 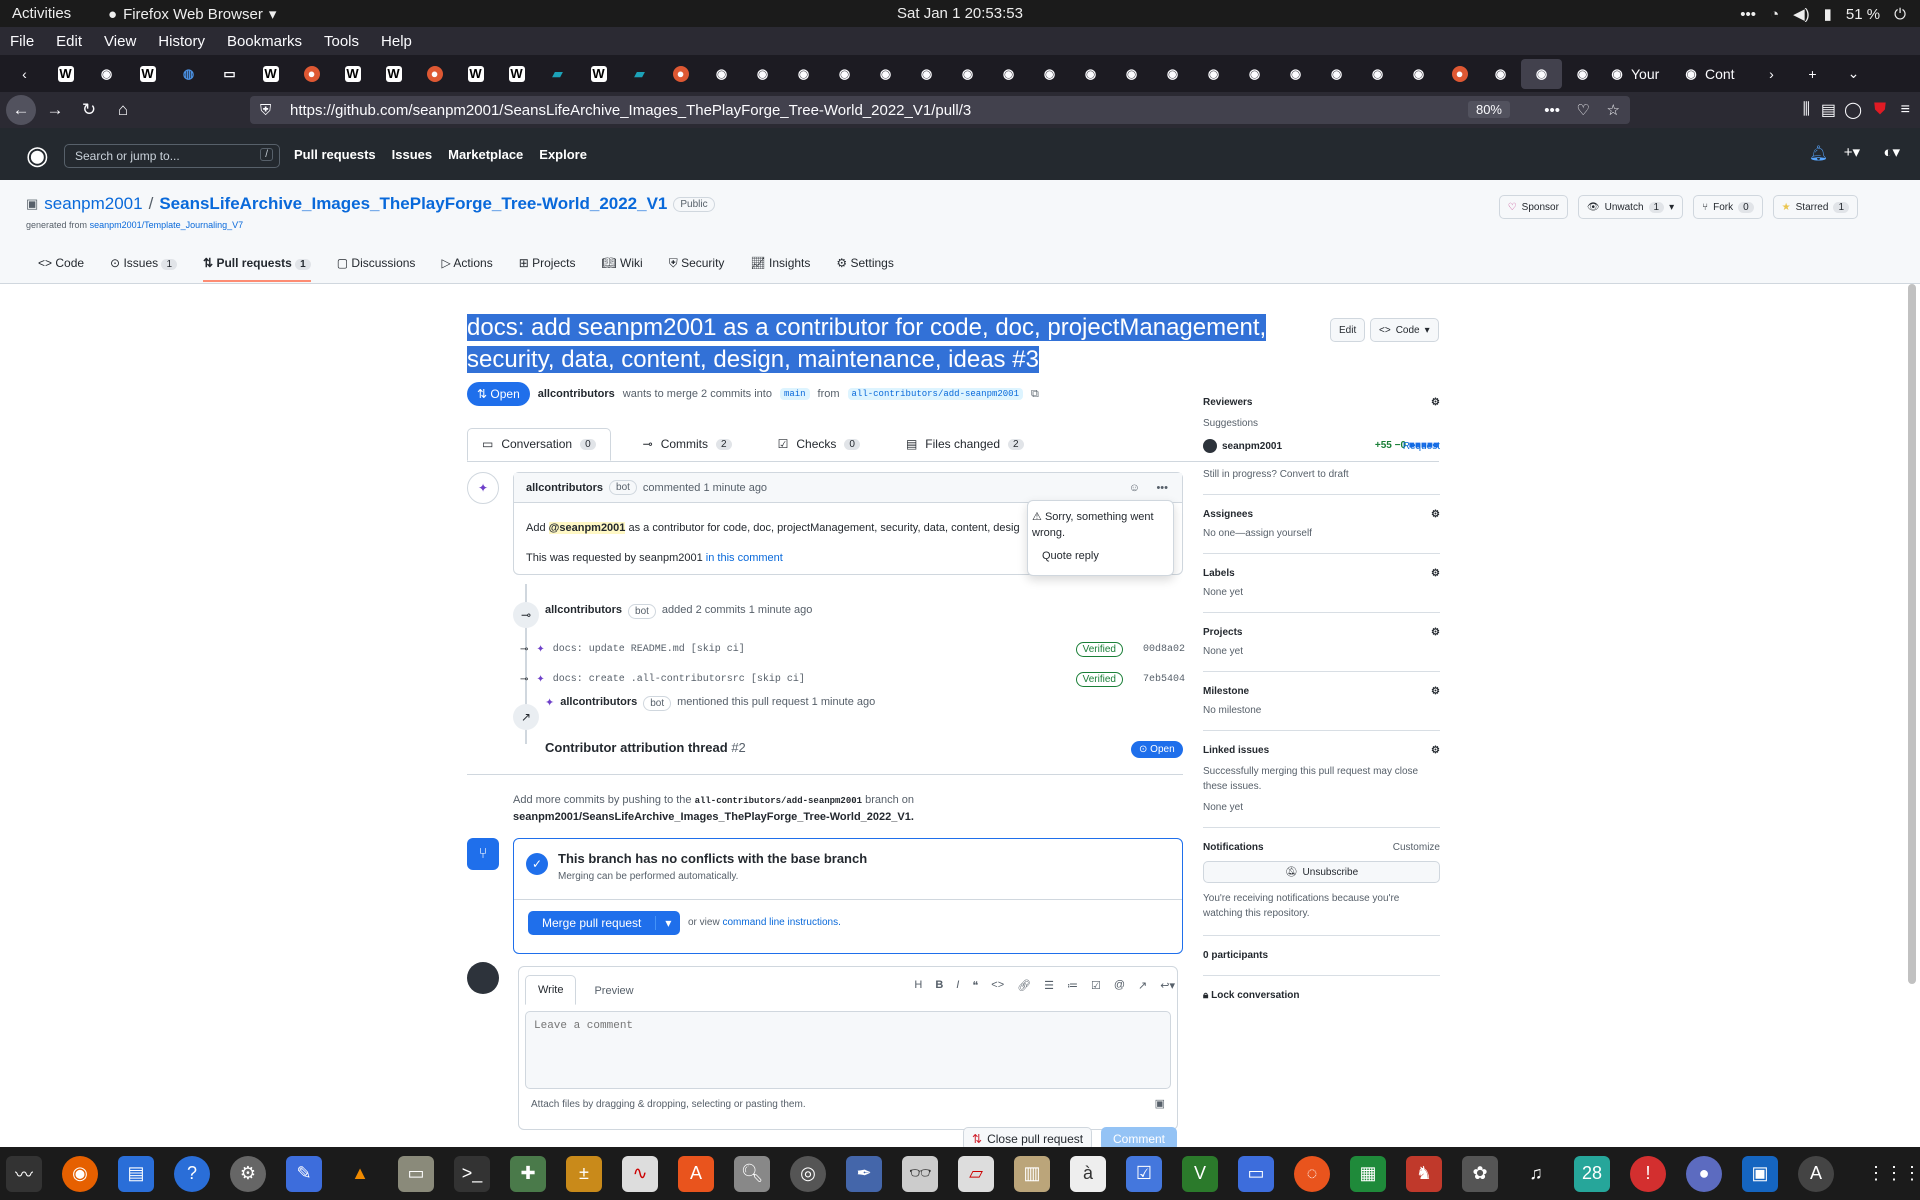 I want to click on sponsor-button: ♡ Sponsor, so click(x=1533, y=207).